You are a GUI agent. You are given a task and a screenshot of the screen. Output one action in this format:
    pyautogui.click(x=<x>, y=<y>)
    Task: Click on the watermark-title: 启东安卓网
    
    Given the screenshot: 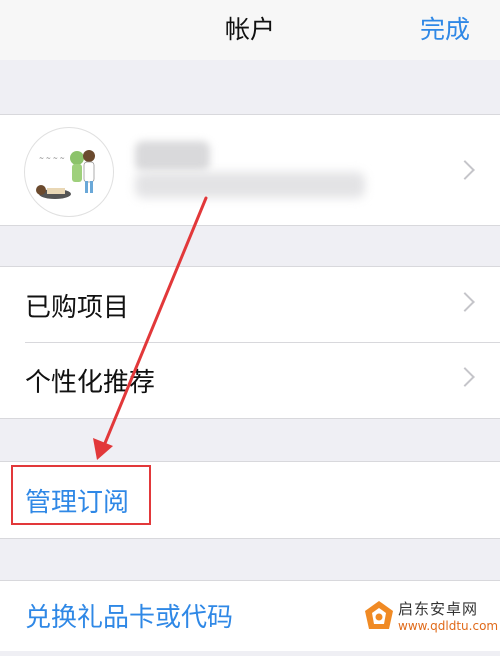 What is the action you would take?
    pyautogui.click(x=438, y=609)
    